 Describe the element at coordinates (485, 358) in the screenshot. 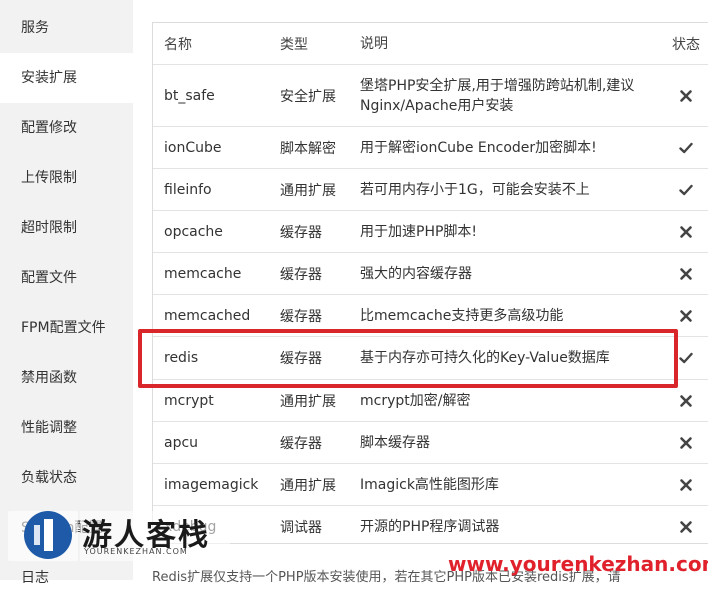

I see `cell-desc: 基于内存亦可持久化的Key-Value数据库` at that location.